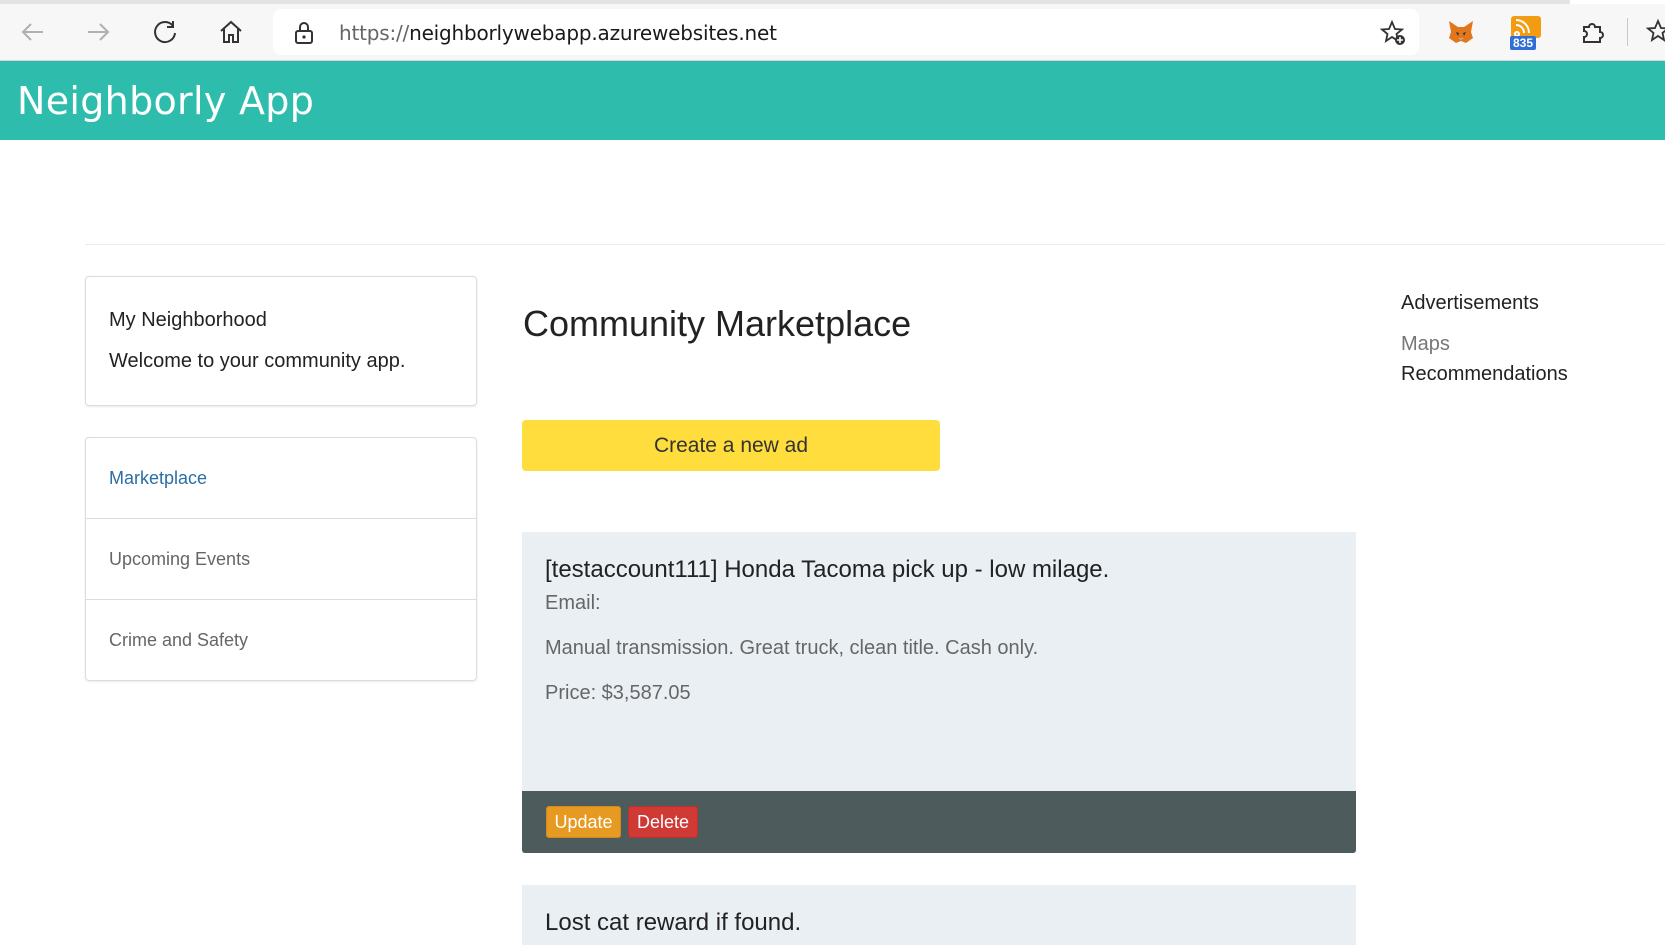  I want to click on update-button: Update, so click(583, 822).